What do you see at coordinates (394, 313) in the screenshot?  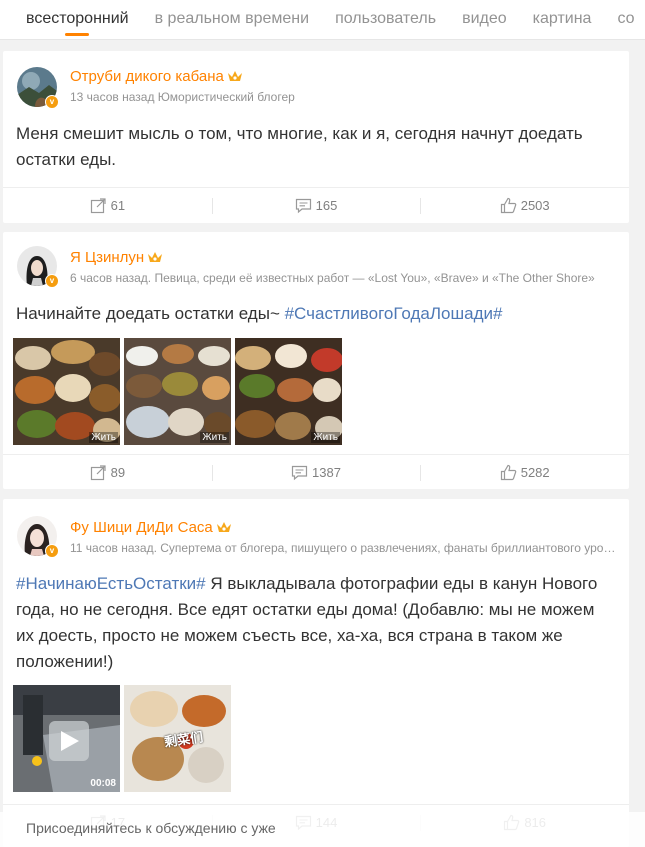 I see `hashtag-link: #СчастливогоГодаЛошади#` at bounding box center [394, 313].